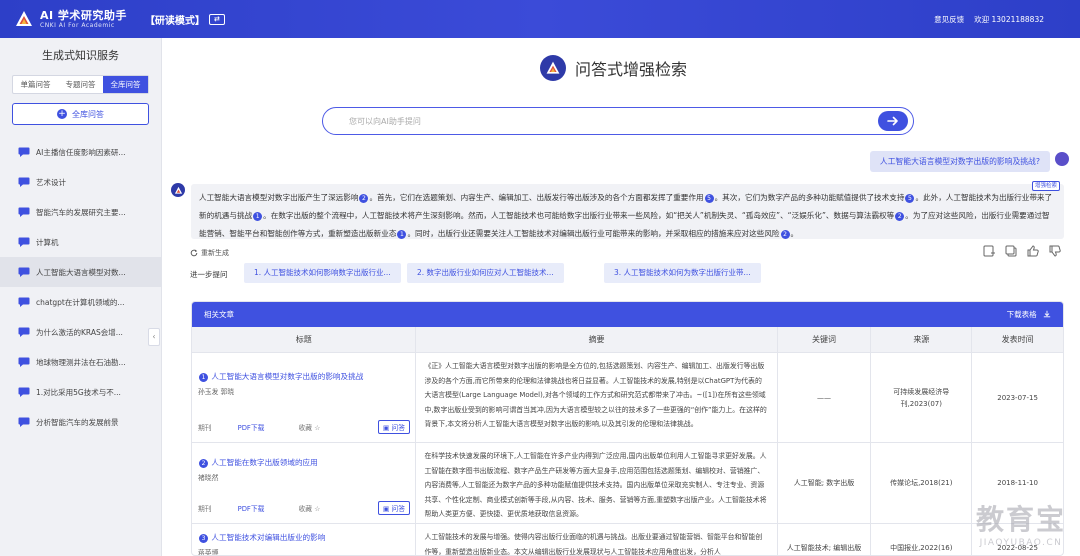 The image size is (1080, 556). Describe the element at coordinates (208, 478) in the screenshot. I see `article-authors: 褚晓然` at that location.